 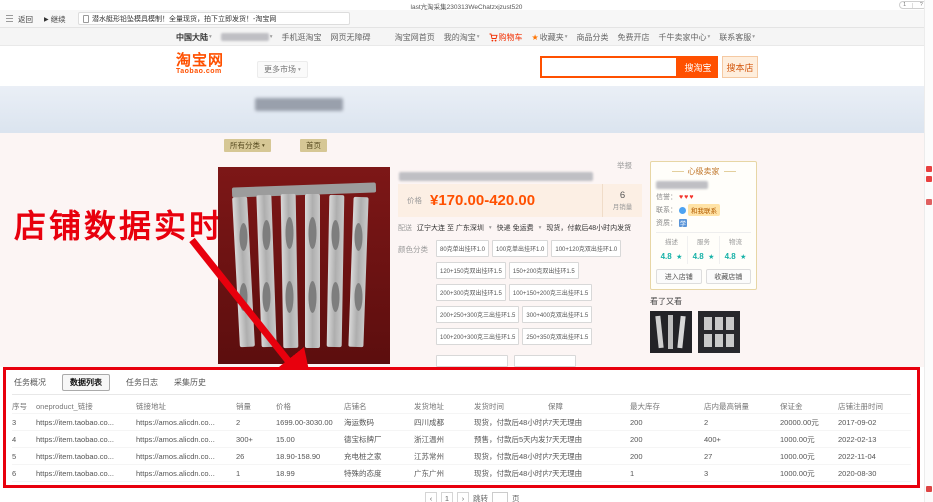 I want to click on search-input, so click(x=609, y=67).